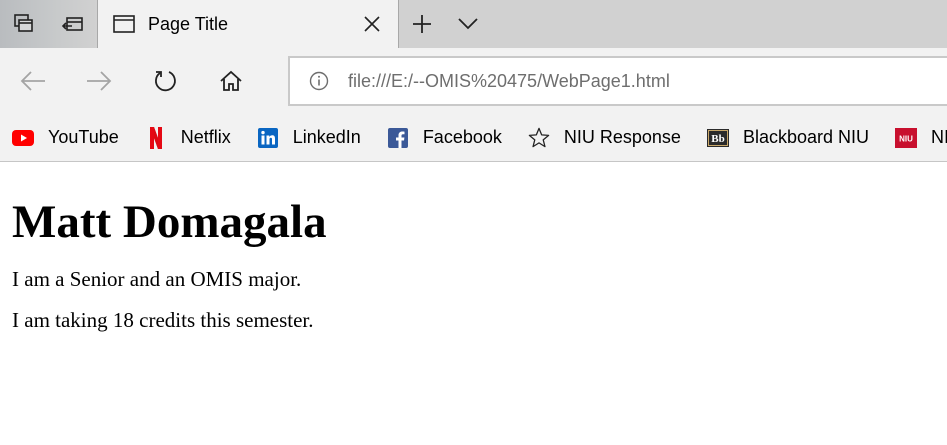 This screenshot has width=947, height=445. I want to click on home-icon, so click(231, 80).